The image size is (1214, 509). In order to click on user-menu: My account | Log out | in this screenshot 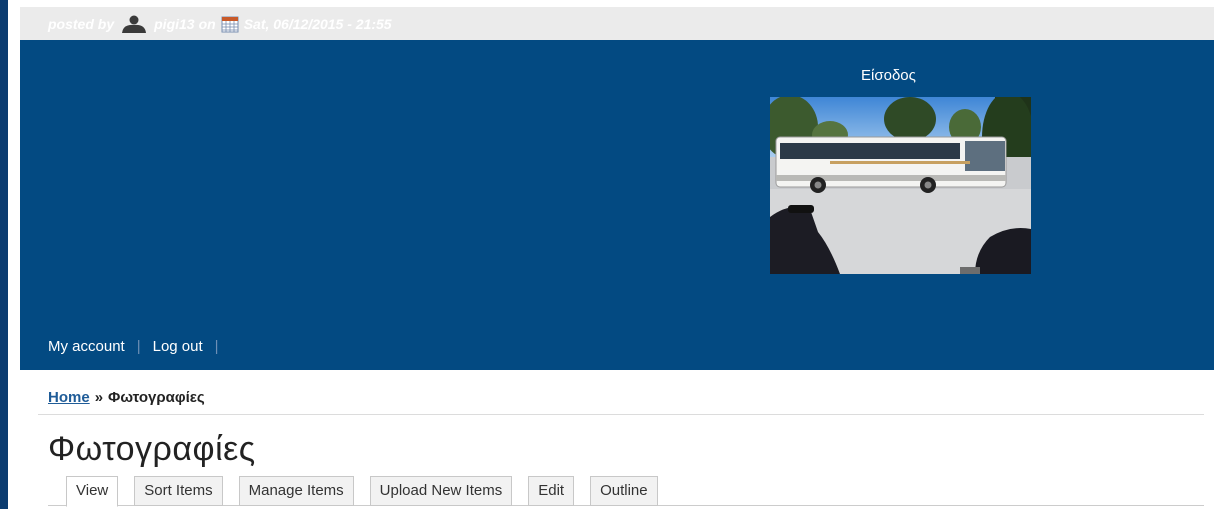, I will do `click(139, 346)`.